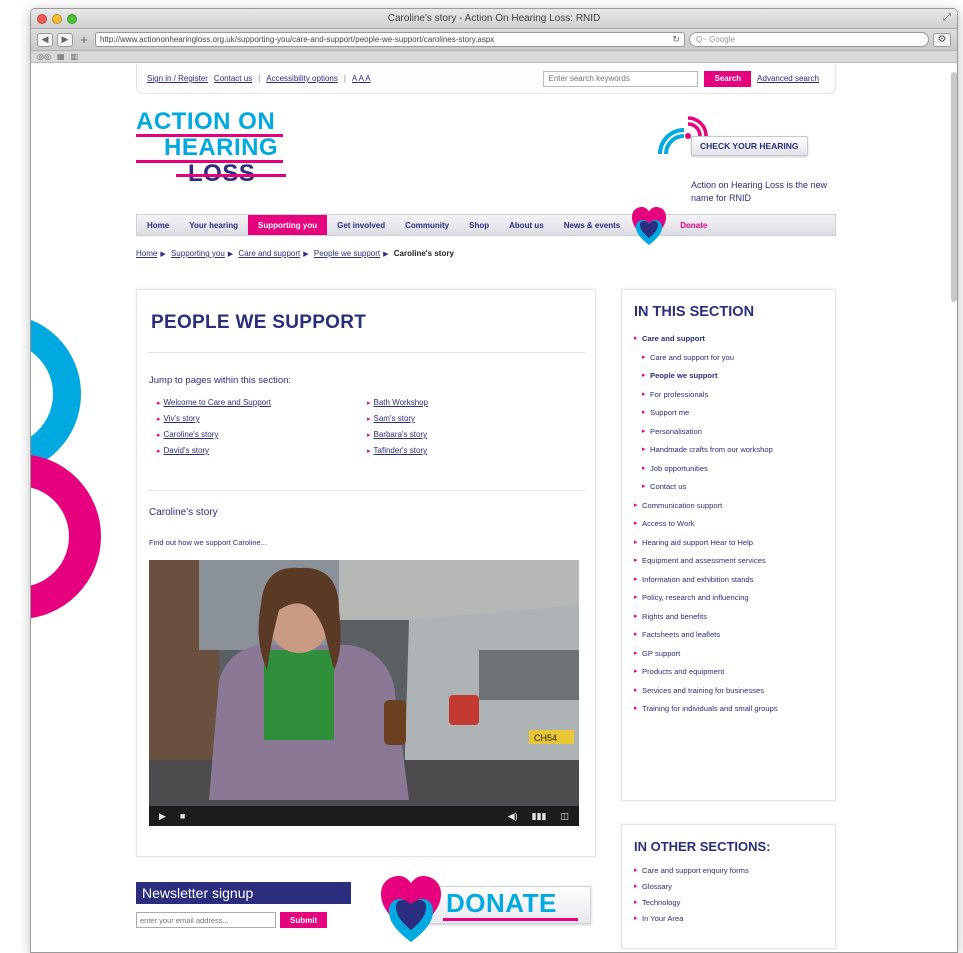  Describe the element at coordinates (693, 225) in the screenshot. I see `nav-donate: Donate` at that location.